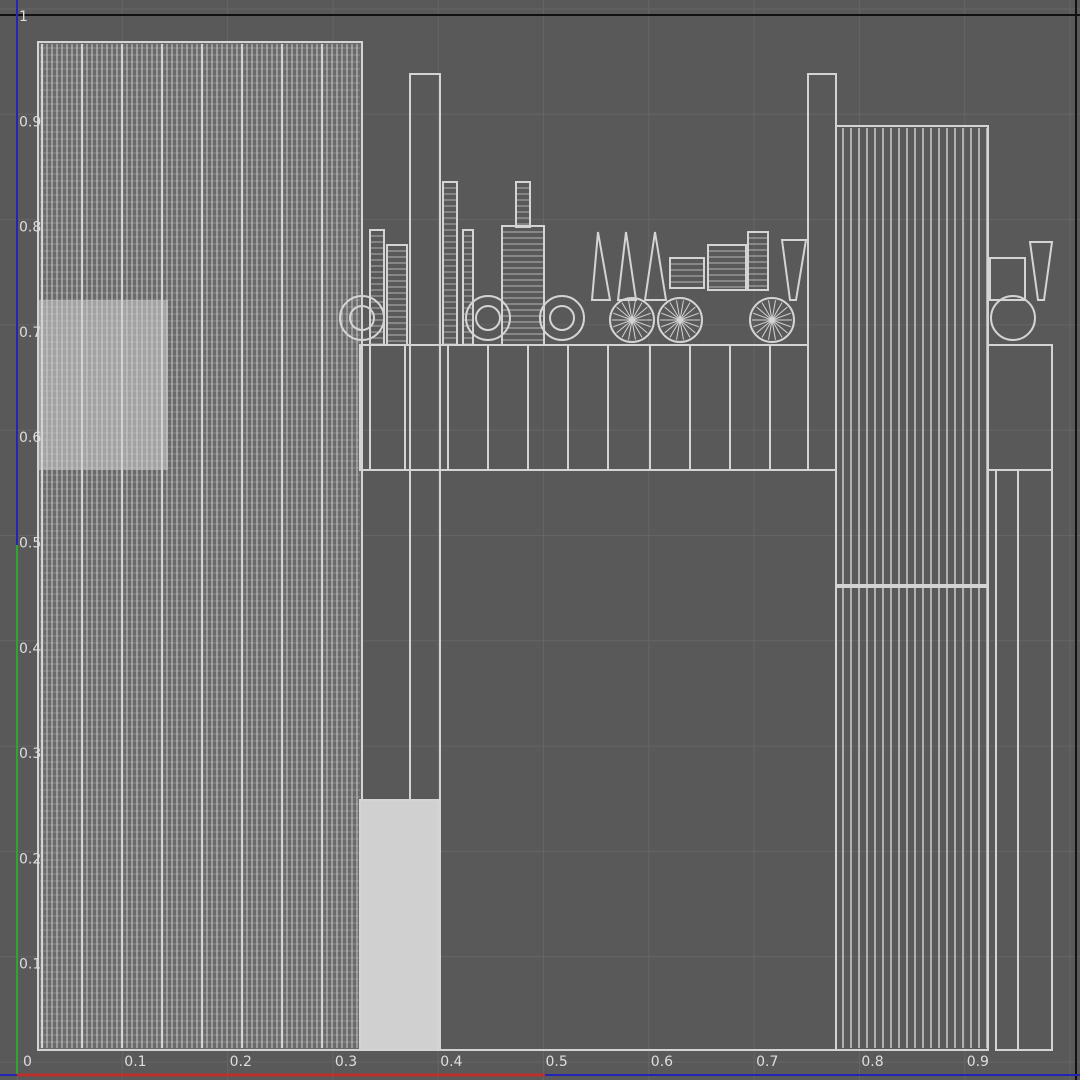 The width and height of the screenshot is (1080, 1080). I want to click on u-tick-label: 0.9, so click(978, 1062).